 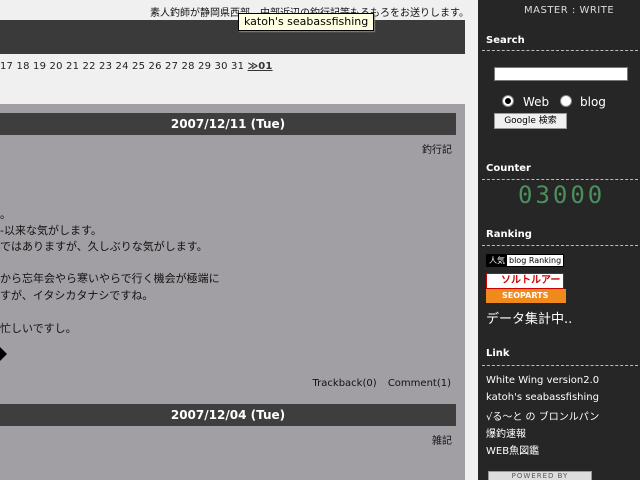 I want to click on sidebar-link: White Wing version2.0, so click(x=542, y=380).